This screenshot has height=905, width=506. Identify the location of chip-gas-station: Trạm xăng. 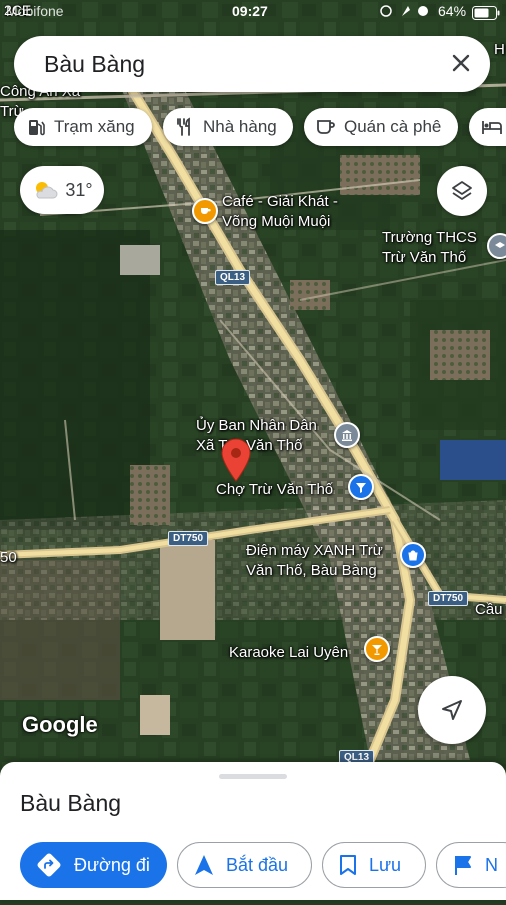
(83, 127).